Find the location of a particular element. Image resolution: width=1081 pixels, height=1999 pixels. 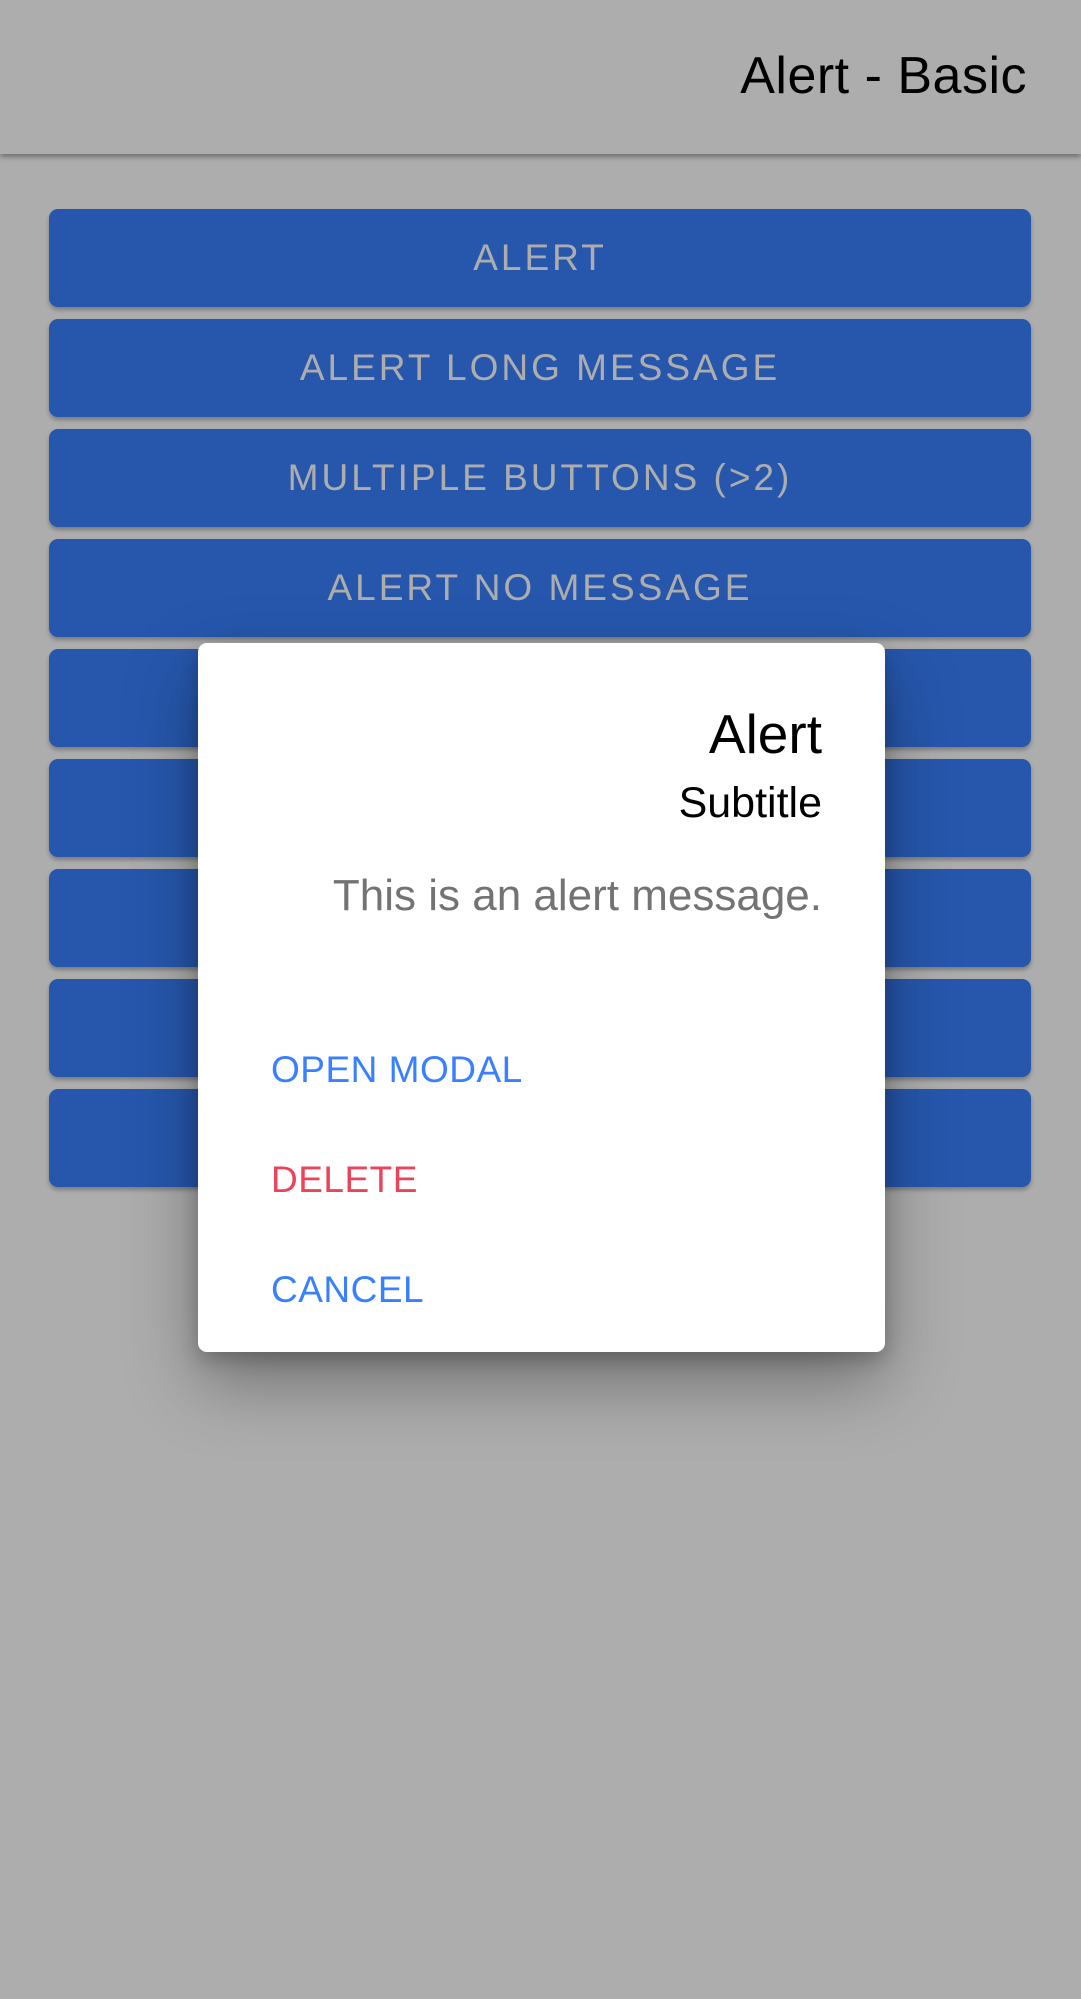

alert-button-group: OPEN MODAL DELETE CANCEL is located at coordinates (397, 1180).